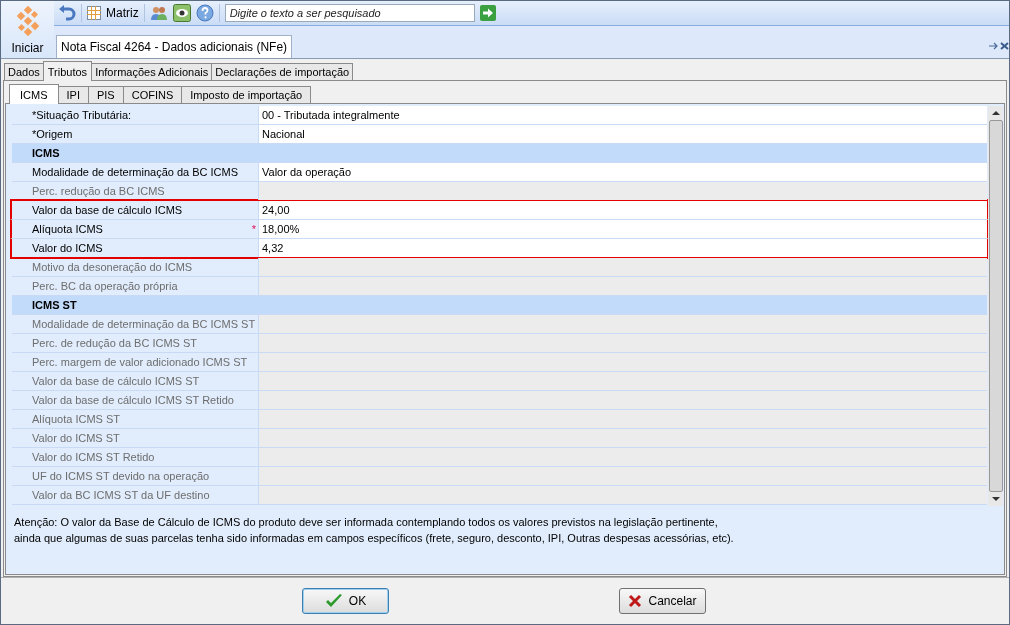 Image resolution: width=1010 pixels, height=625 pixels. I want to click on property-label: Valor do ICMS ST, so click(76, 438).